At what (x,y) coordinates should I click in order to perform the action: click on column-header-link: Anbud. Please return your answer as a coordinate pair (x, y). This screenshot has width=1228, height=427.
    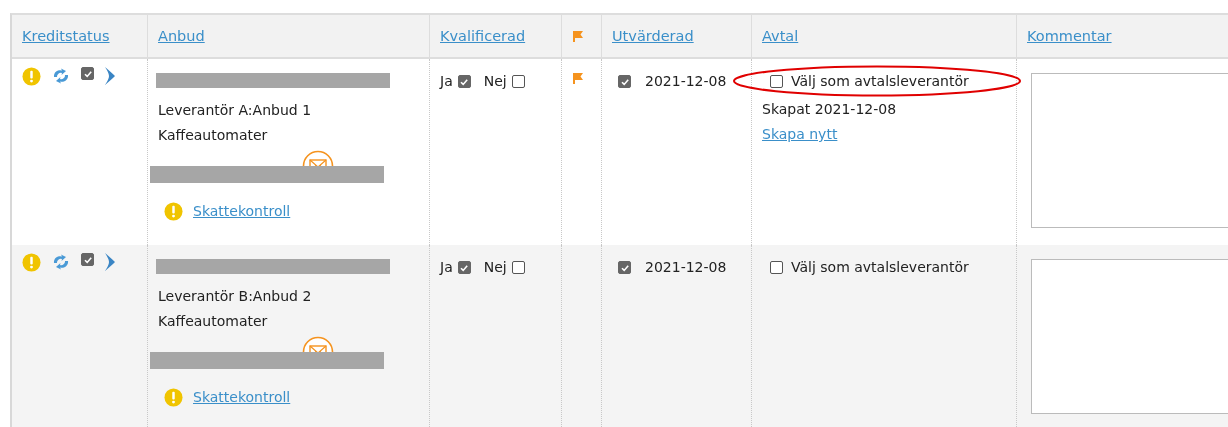
    Looking at the image, I should click on (181, 36).